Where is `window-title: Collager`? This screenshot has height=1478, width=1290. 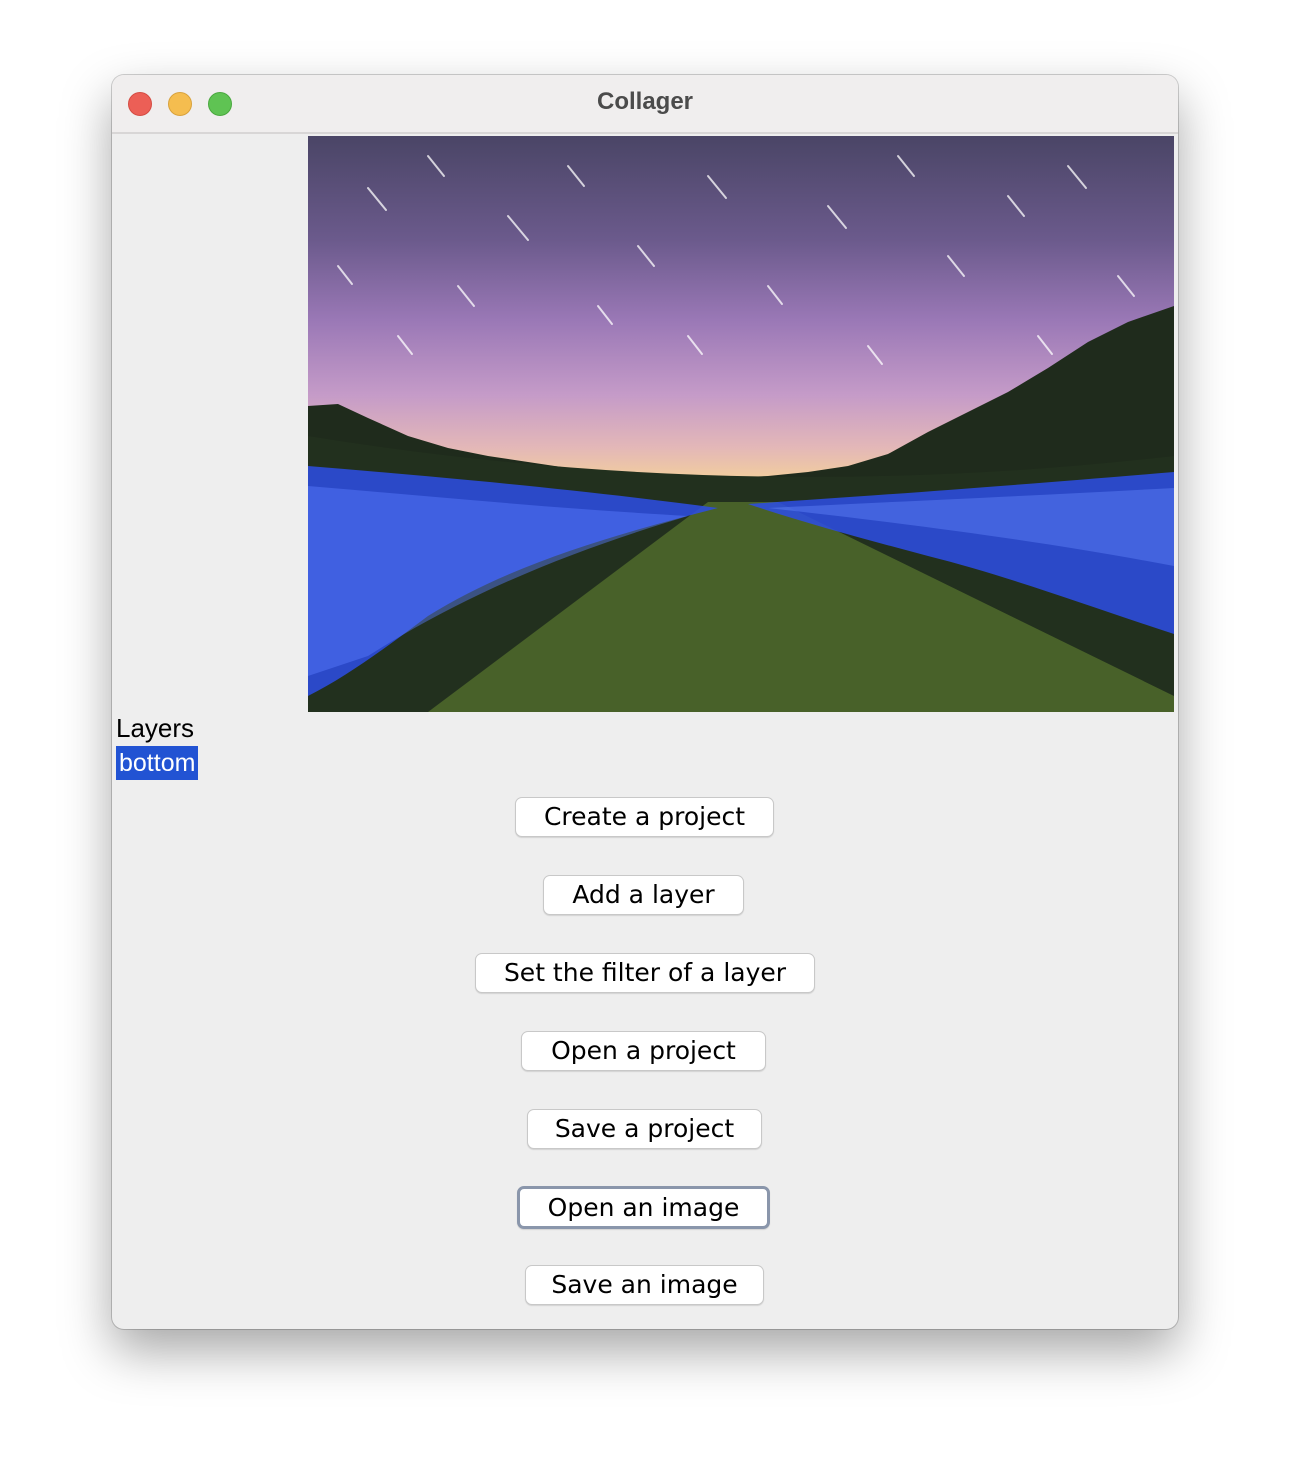
window-title: Collager is located at coordinates (645, 101).